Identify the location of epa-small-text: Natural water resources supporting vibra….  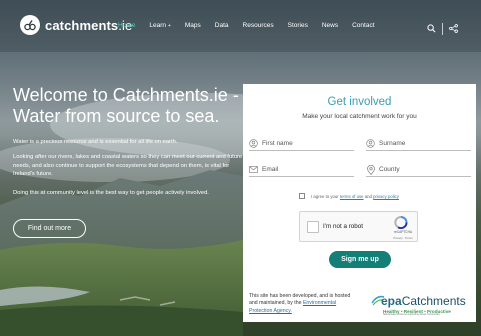
(411, 315).